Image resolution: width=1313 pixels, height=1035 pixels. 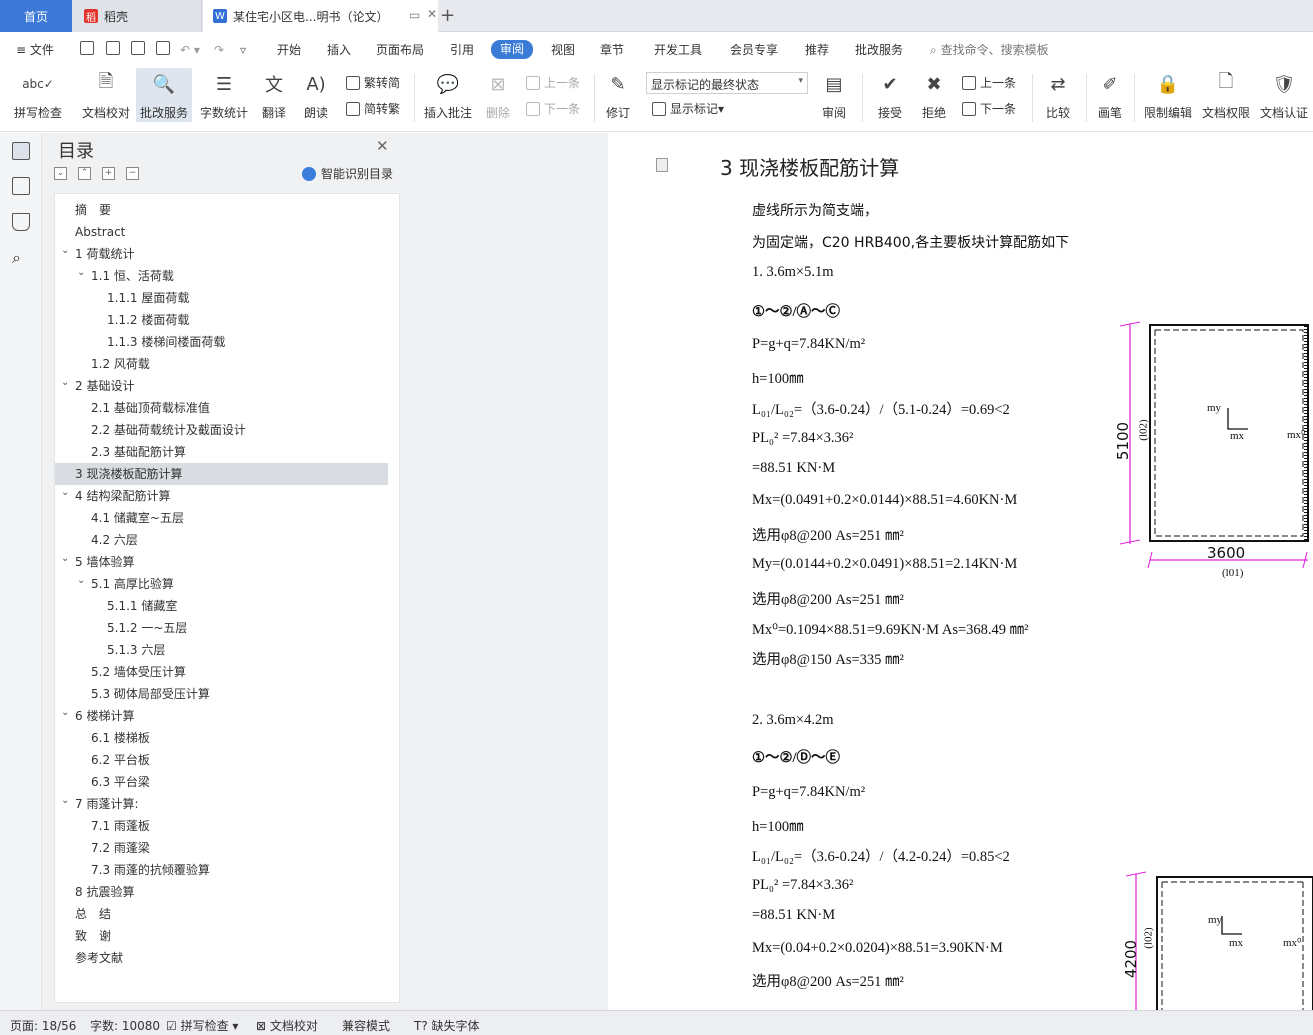 I want to click on toc-item: ⌄ 2 基础设计, so click(x=221, y=386).